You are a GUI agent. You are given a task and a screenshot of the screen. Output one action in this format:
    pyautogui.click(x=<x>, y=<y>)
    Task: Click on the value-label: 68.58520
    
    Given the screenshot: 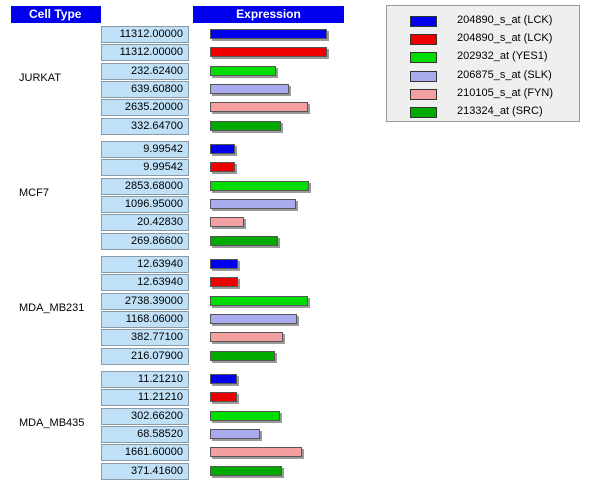 What is the action you would take?
    pyautogui.click(x=145, y=434)
    